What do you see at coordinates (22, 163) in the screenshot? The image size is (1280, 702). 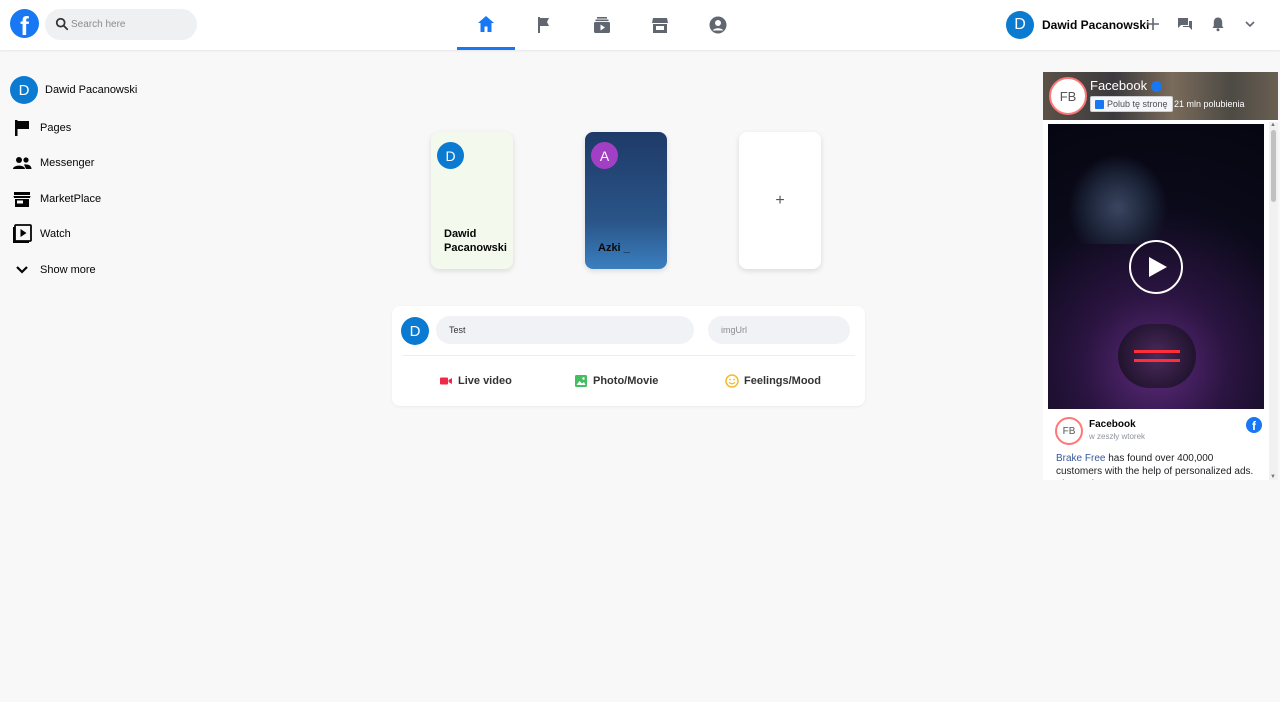 I see `people-icon` at bounding box center [22, 163].